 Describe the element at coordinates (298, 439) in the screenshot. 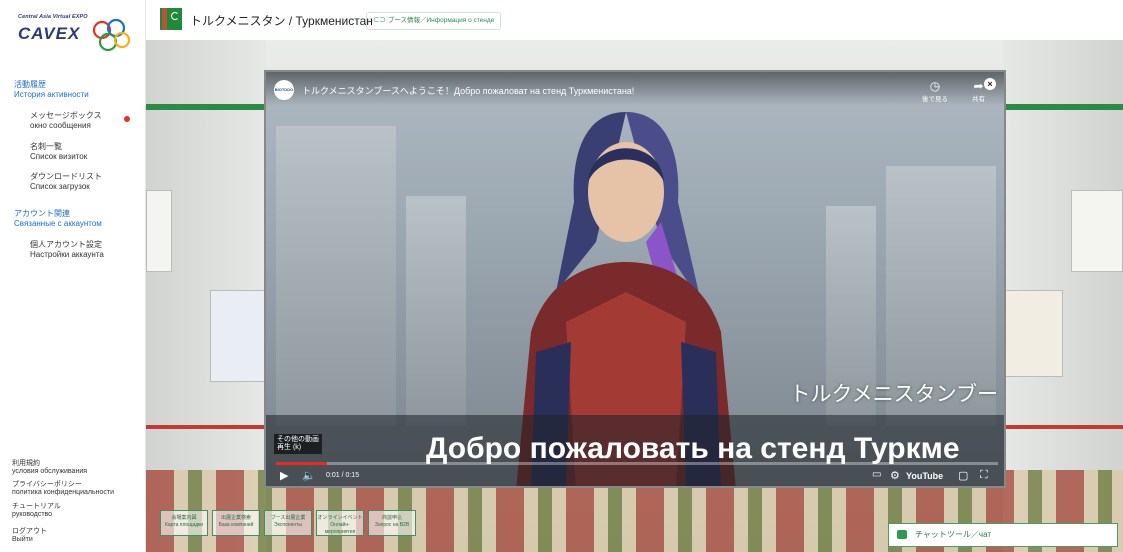

I see `more-videos-label: その他の動画` at that location.